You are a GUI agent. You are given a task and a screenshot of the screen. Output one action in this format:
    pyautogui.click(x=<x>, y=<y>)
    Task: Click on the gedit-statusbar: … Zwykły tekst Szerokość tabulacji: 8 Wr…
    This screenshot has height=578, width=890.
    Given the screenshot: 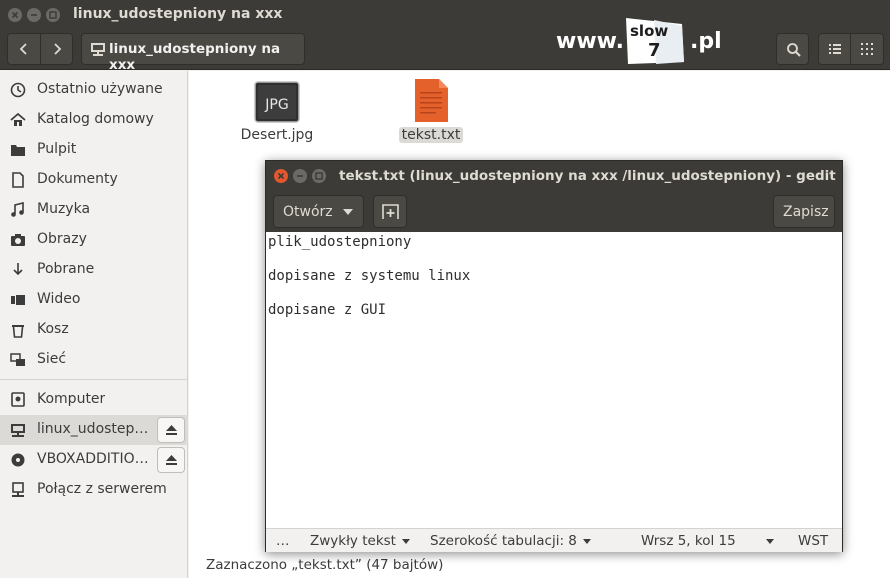 What is the action you would take?
    pyautogui.click(x=554, y=540)
    